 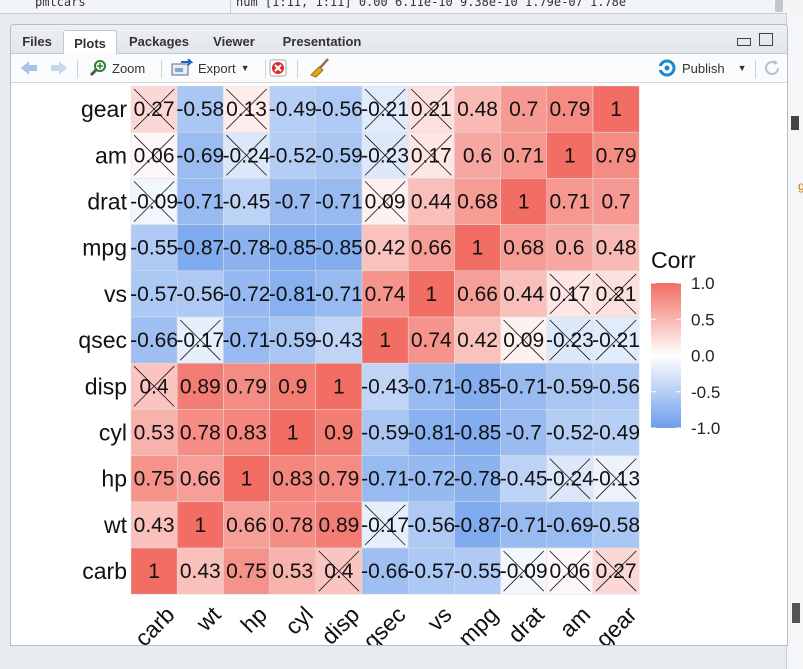 What do you see at coordinates (299, 620) in the screenshot?
I see `x-axis-tick-label: cyl` at bounding box center [299, 620].